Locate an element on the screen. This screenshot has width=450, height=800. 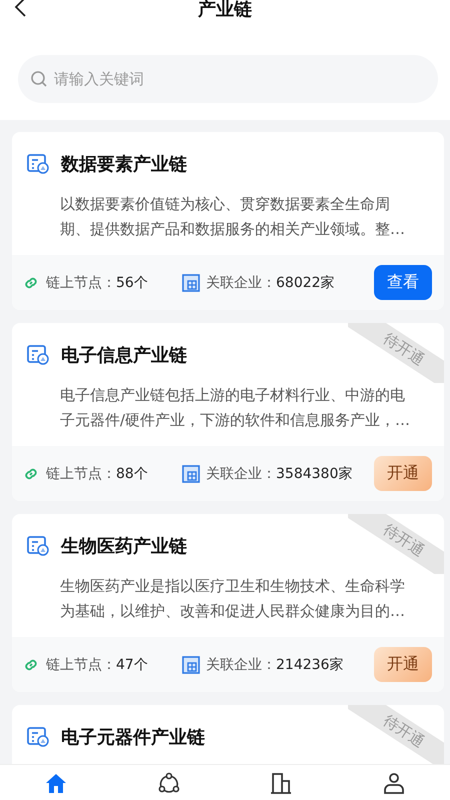
view-button: 查看 is located at coordinates (403, 282).